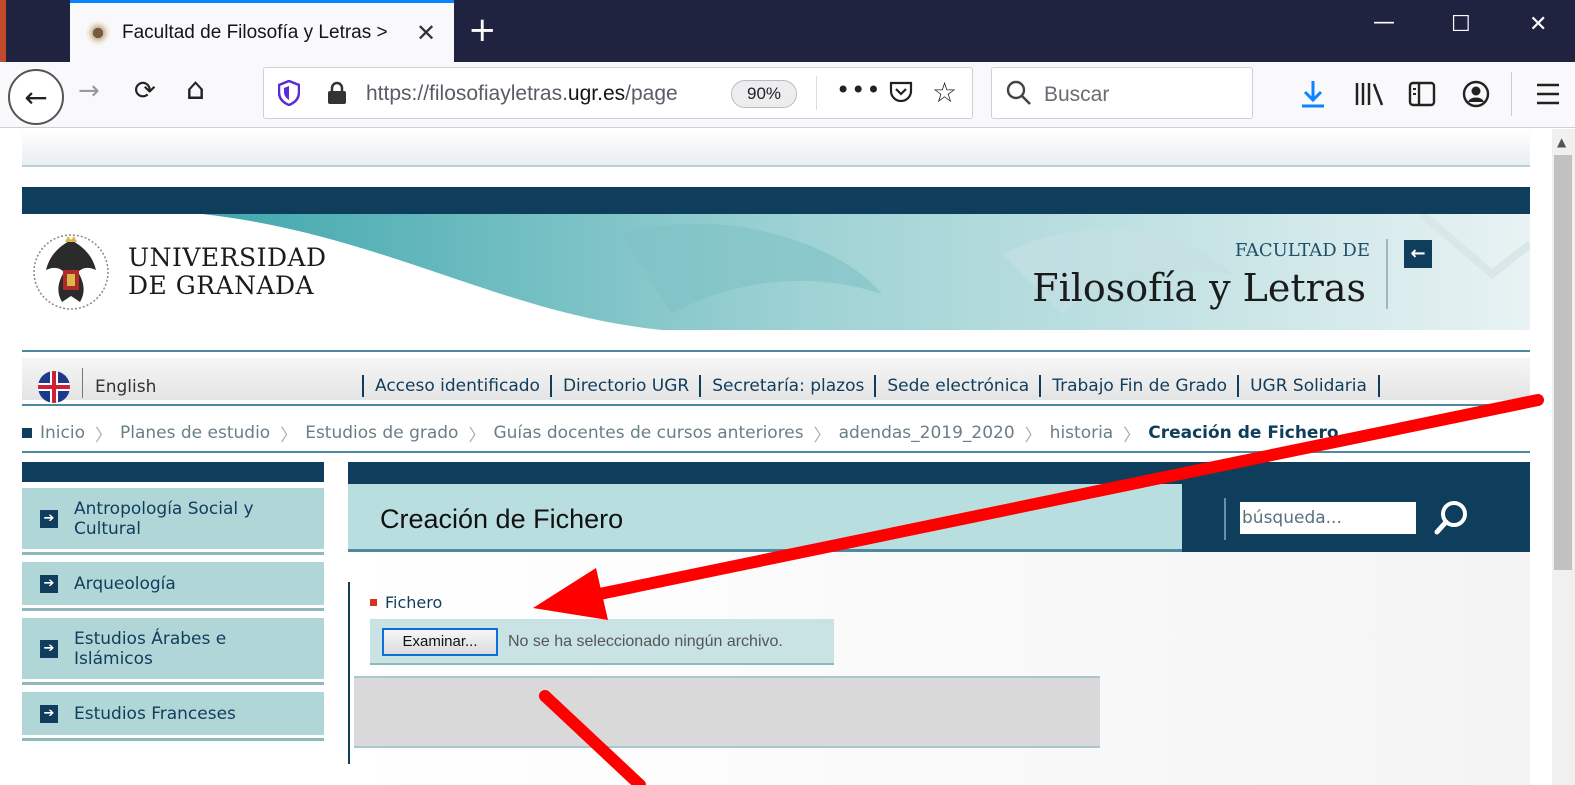 The width and height of the screenshot is (1575, 785). What do you see at coordinates (125, 583) in the screenshot?
I see `sidebar-item-label: Arqueología` at bounding box center [125, 583].